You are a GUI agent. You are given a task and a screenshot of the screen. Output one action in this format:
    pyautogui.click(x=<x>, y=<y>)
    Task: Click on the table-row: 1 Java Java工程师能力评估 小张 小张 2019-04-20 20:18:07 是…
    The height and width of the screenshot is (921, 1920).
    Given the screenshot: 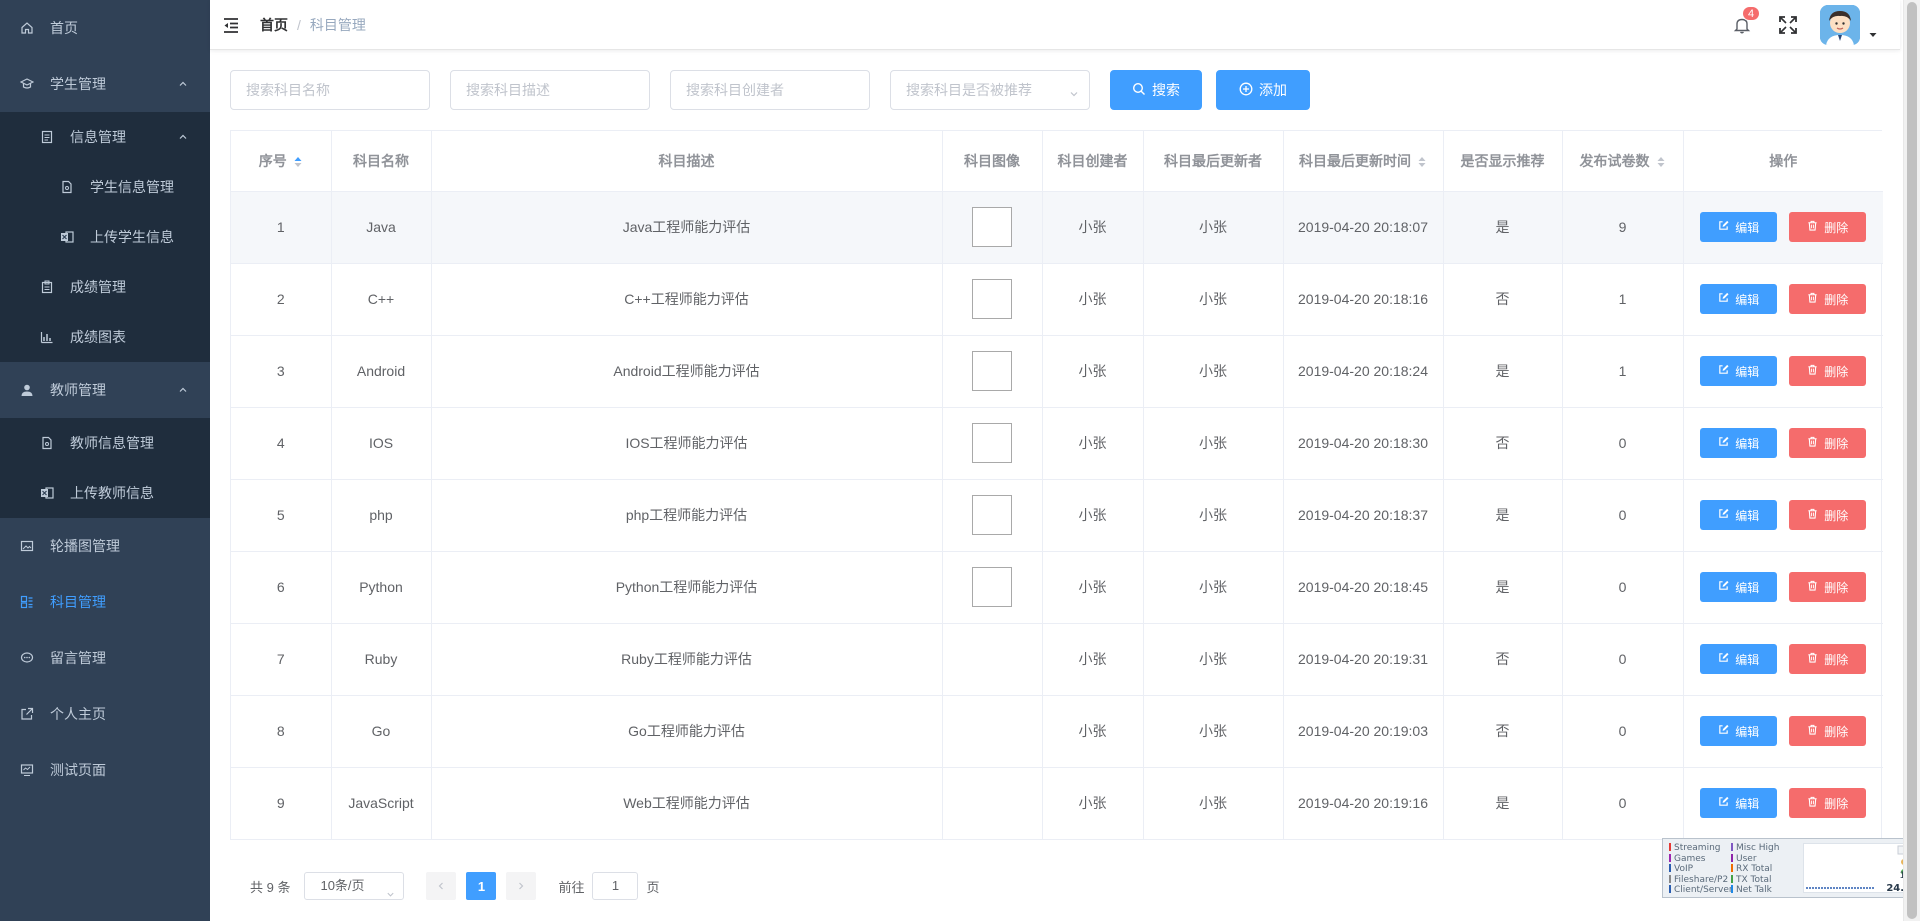 What is the action you would take?
    pyautogui.click(x=1057, y=227)
    